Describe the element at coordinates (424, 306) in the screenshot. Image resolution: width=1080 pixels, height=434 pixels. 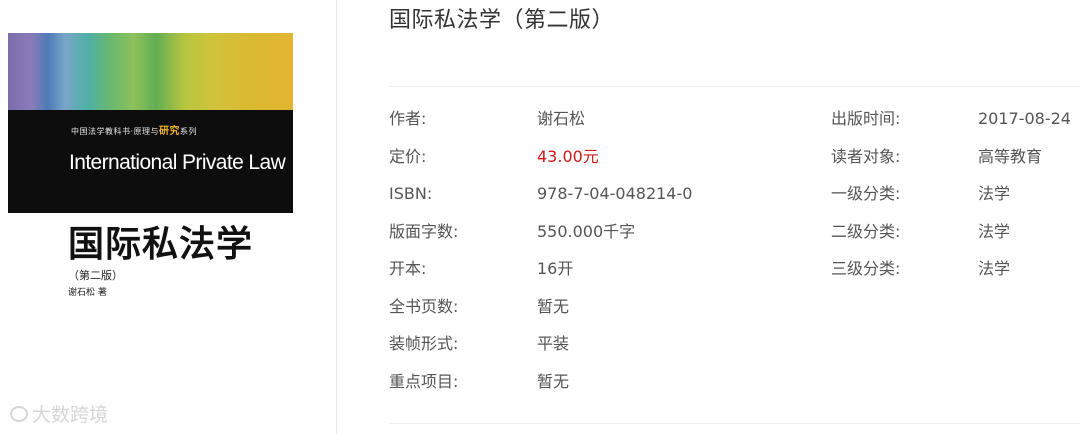
I see `detail-label: 全书页数:` at that location.